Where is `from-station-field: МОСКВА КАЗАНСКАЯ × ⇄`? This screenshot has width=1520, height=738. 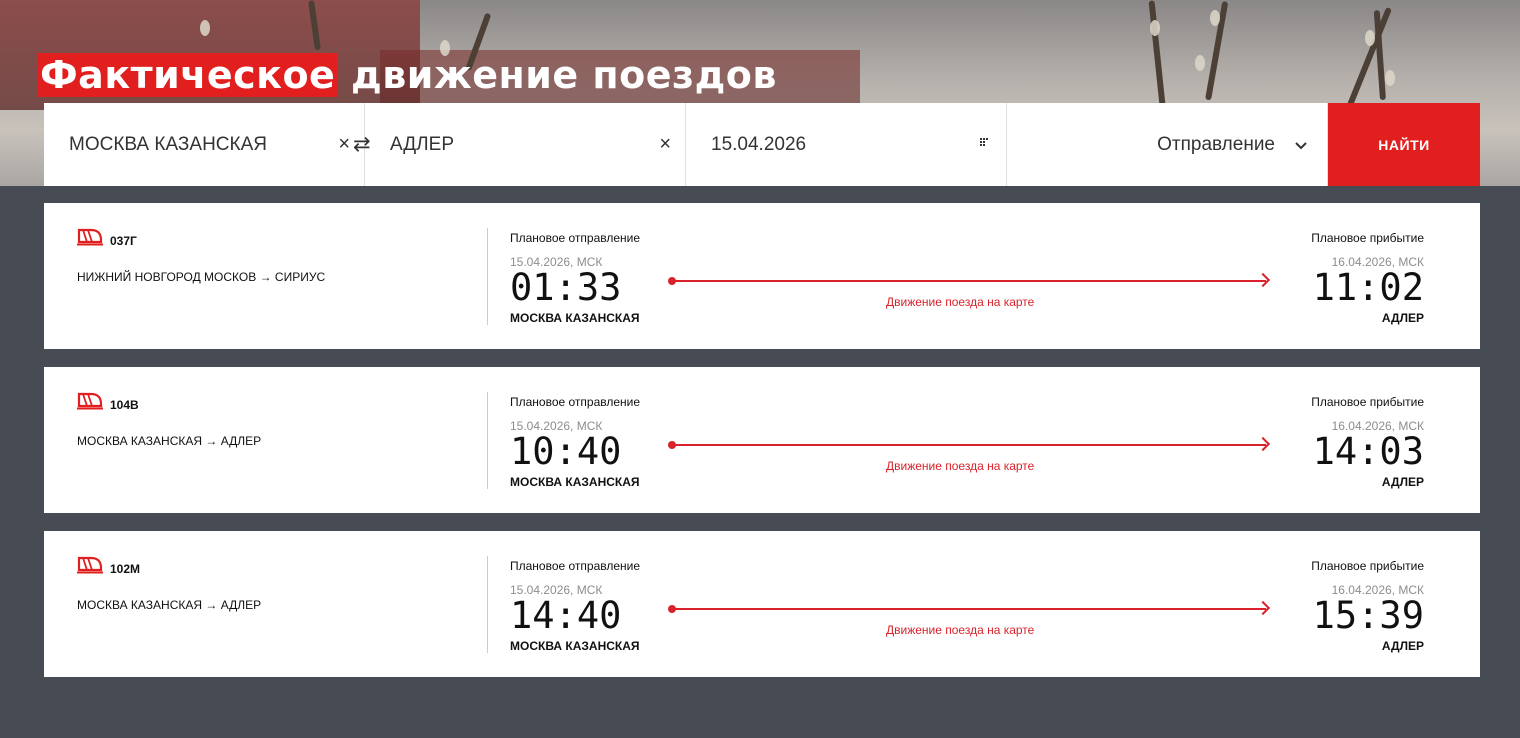 from-station-field: МОСКВА КАЗАНСКАЯ × ⇄ is located at coordinates (207, 144).